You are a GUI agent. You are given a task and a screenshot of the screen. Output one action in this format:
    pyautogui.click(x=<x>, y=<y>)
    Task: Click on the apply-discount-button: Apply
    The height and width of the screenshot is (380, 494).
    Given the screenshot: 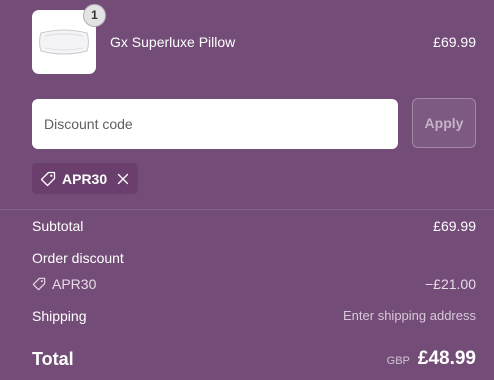 What is the action you would take?
    pyautogui.click(x=444, y=123)
    